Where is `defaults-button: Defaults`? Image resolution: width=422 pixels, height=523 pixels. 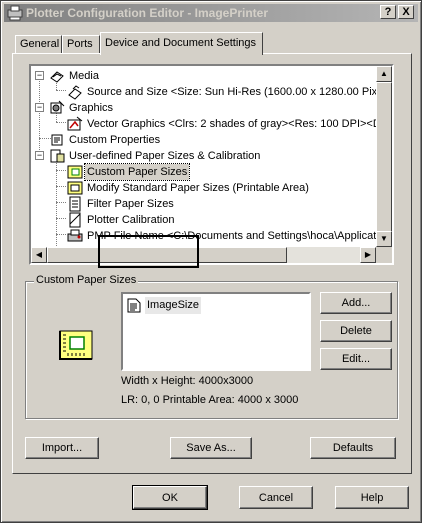 defaults-button: Defaults is located at coordinates (353, 448).